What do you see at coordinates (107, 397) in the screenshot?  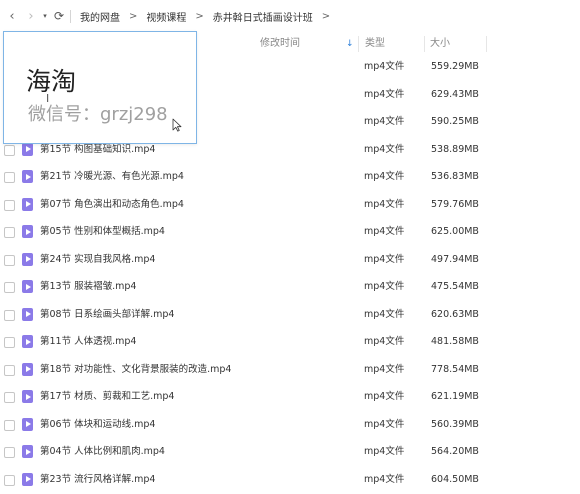 I see `file-name: 第17节 材质、剪裁和工艺.mp4` at bounding box center [107, 397].